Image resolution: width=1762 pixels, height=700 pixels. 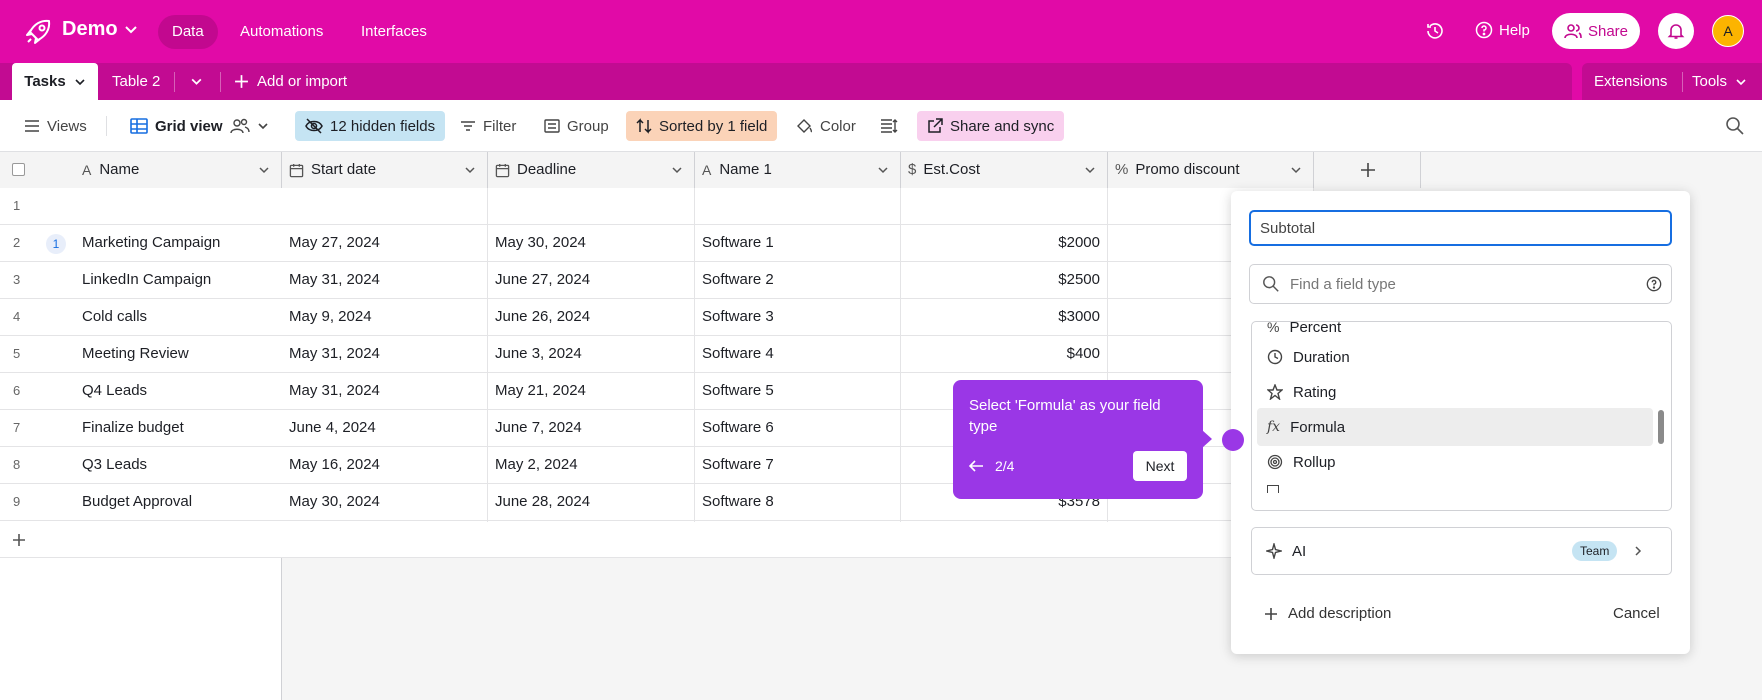 What do you see at coordinates (798, 428) in the screenshot?
I see `cell-name1: Software 6` at bounding box center [798, 428].